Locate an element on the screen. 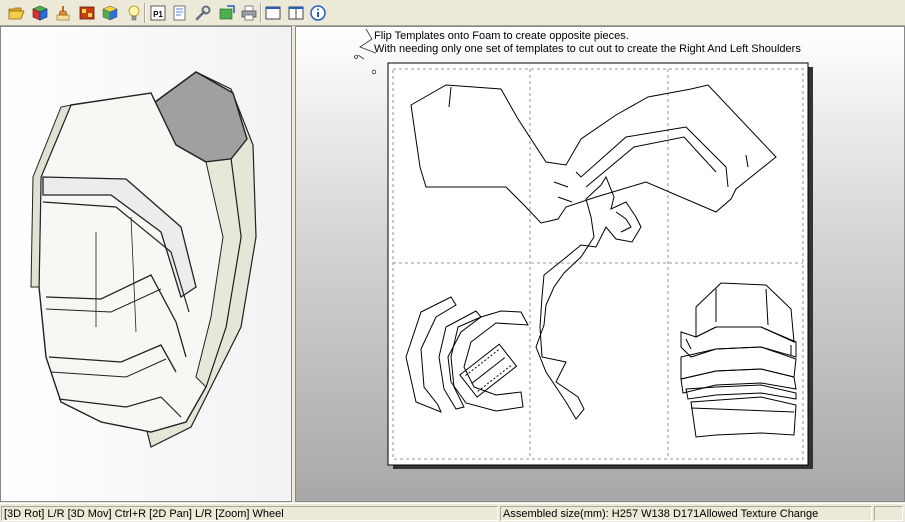  color-cube-icon is located at coordinates (110, 13).